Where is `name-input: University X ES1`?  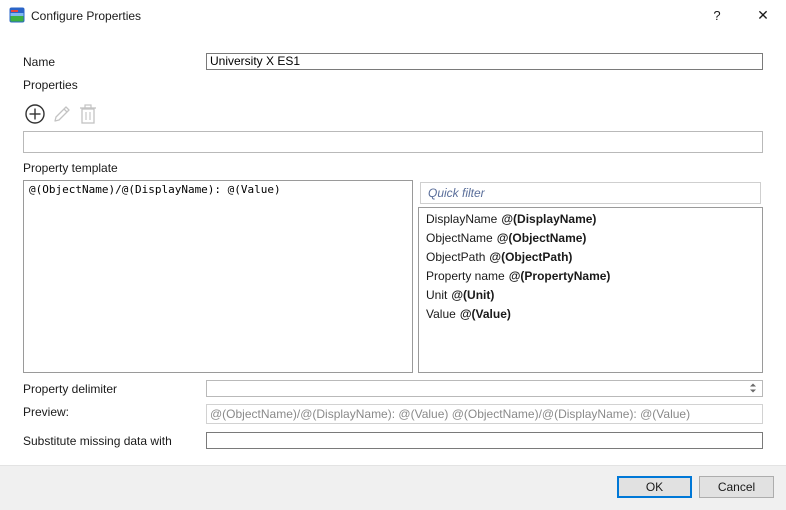 name-input: University X ES1 is located at coordinates (484, 61).